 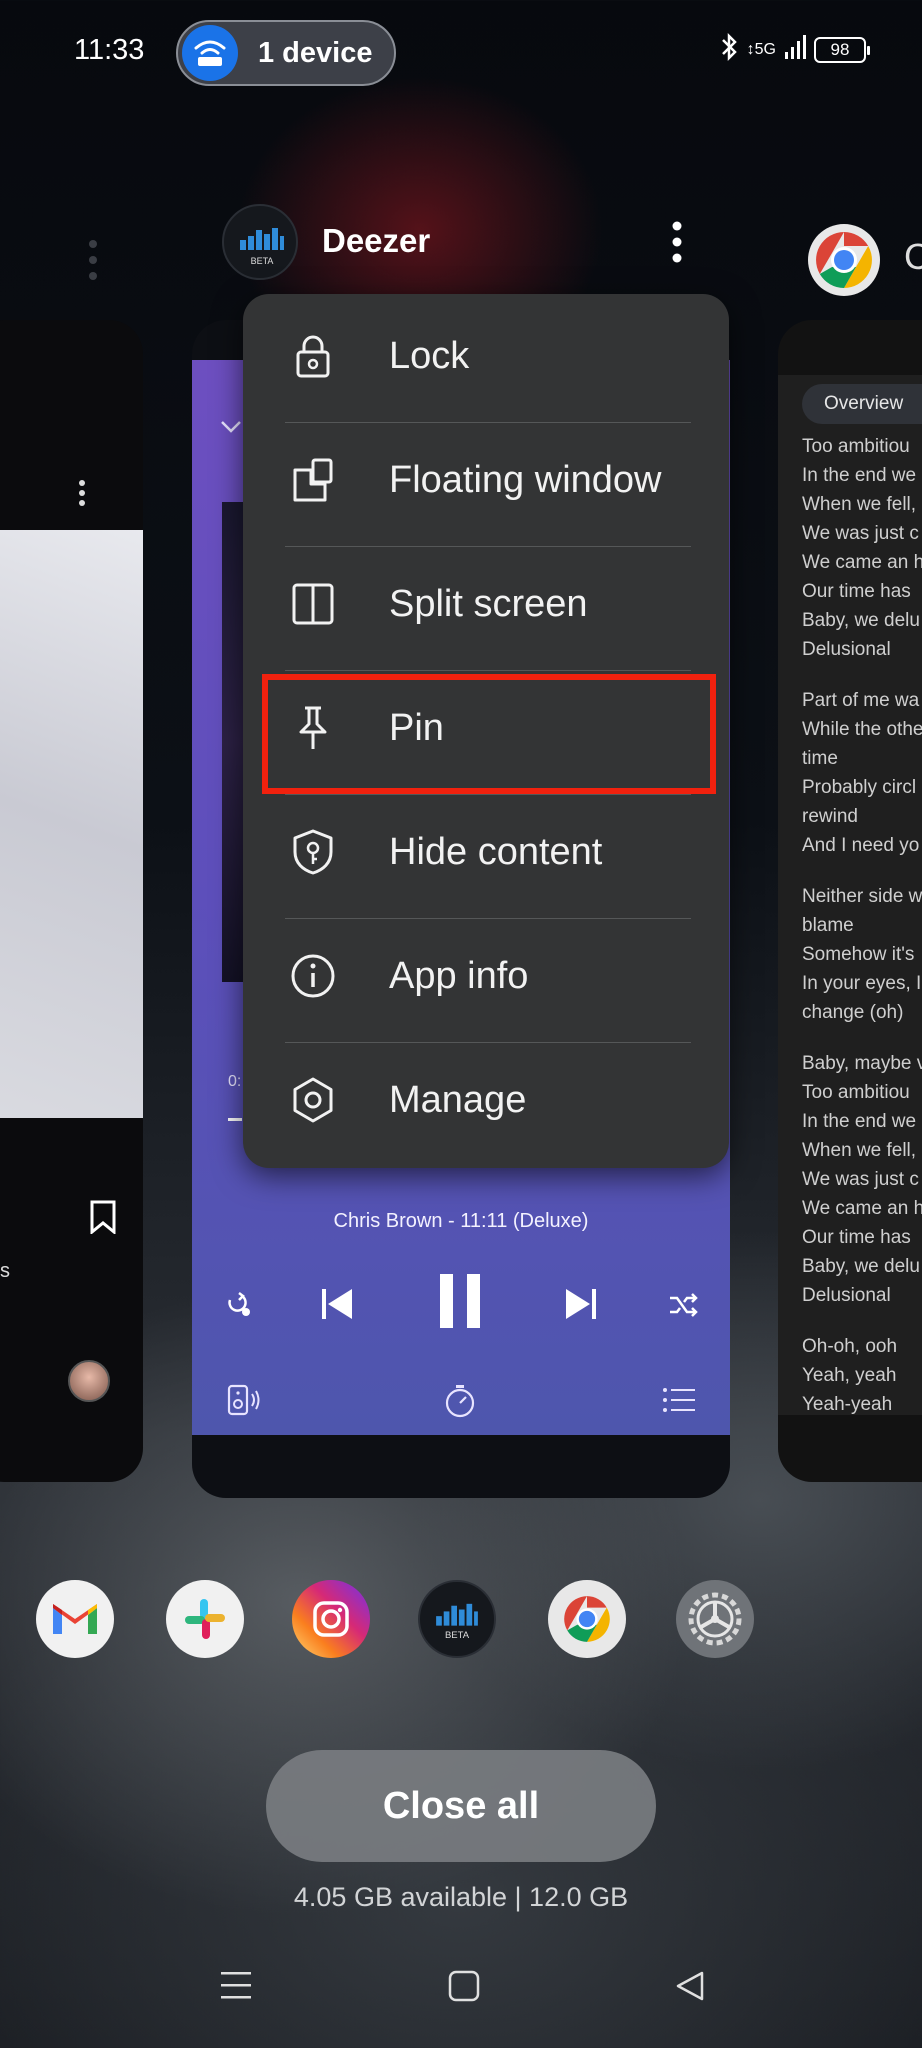 What do you see at coordinates (313, 976) in the screenshot?
I see `info-icon` at bounding box center [313, 976].